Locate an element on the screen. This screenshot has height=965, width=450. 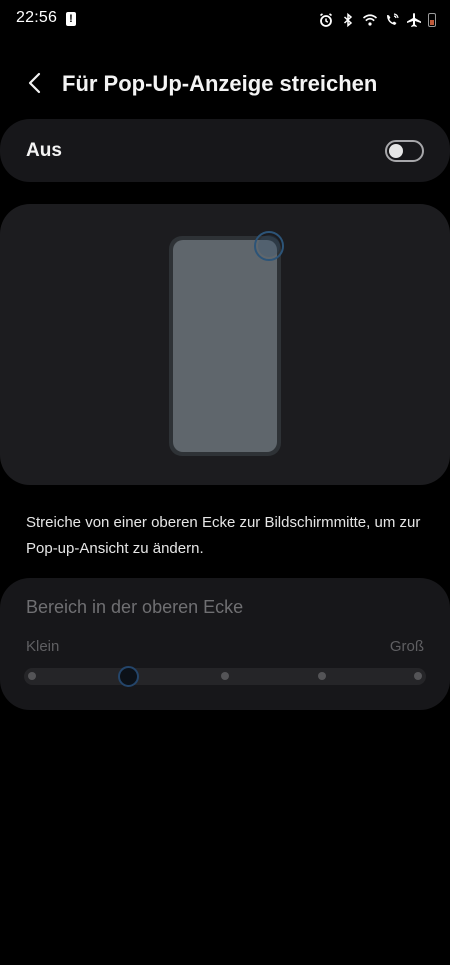
battery-icon is located at coordinates (432, 20).